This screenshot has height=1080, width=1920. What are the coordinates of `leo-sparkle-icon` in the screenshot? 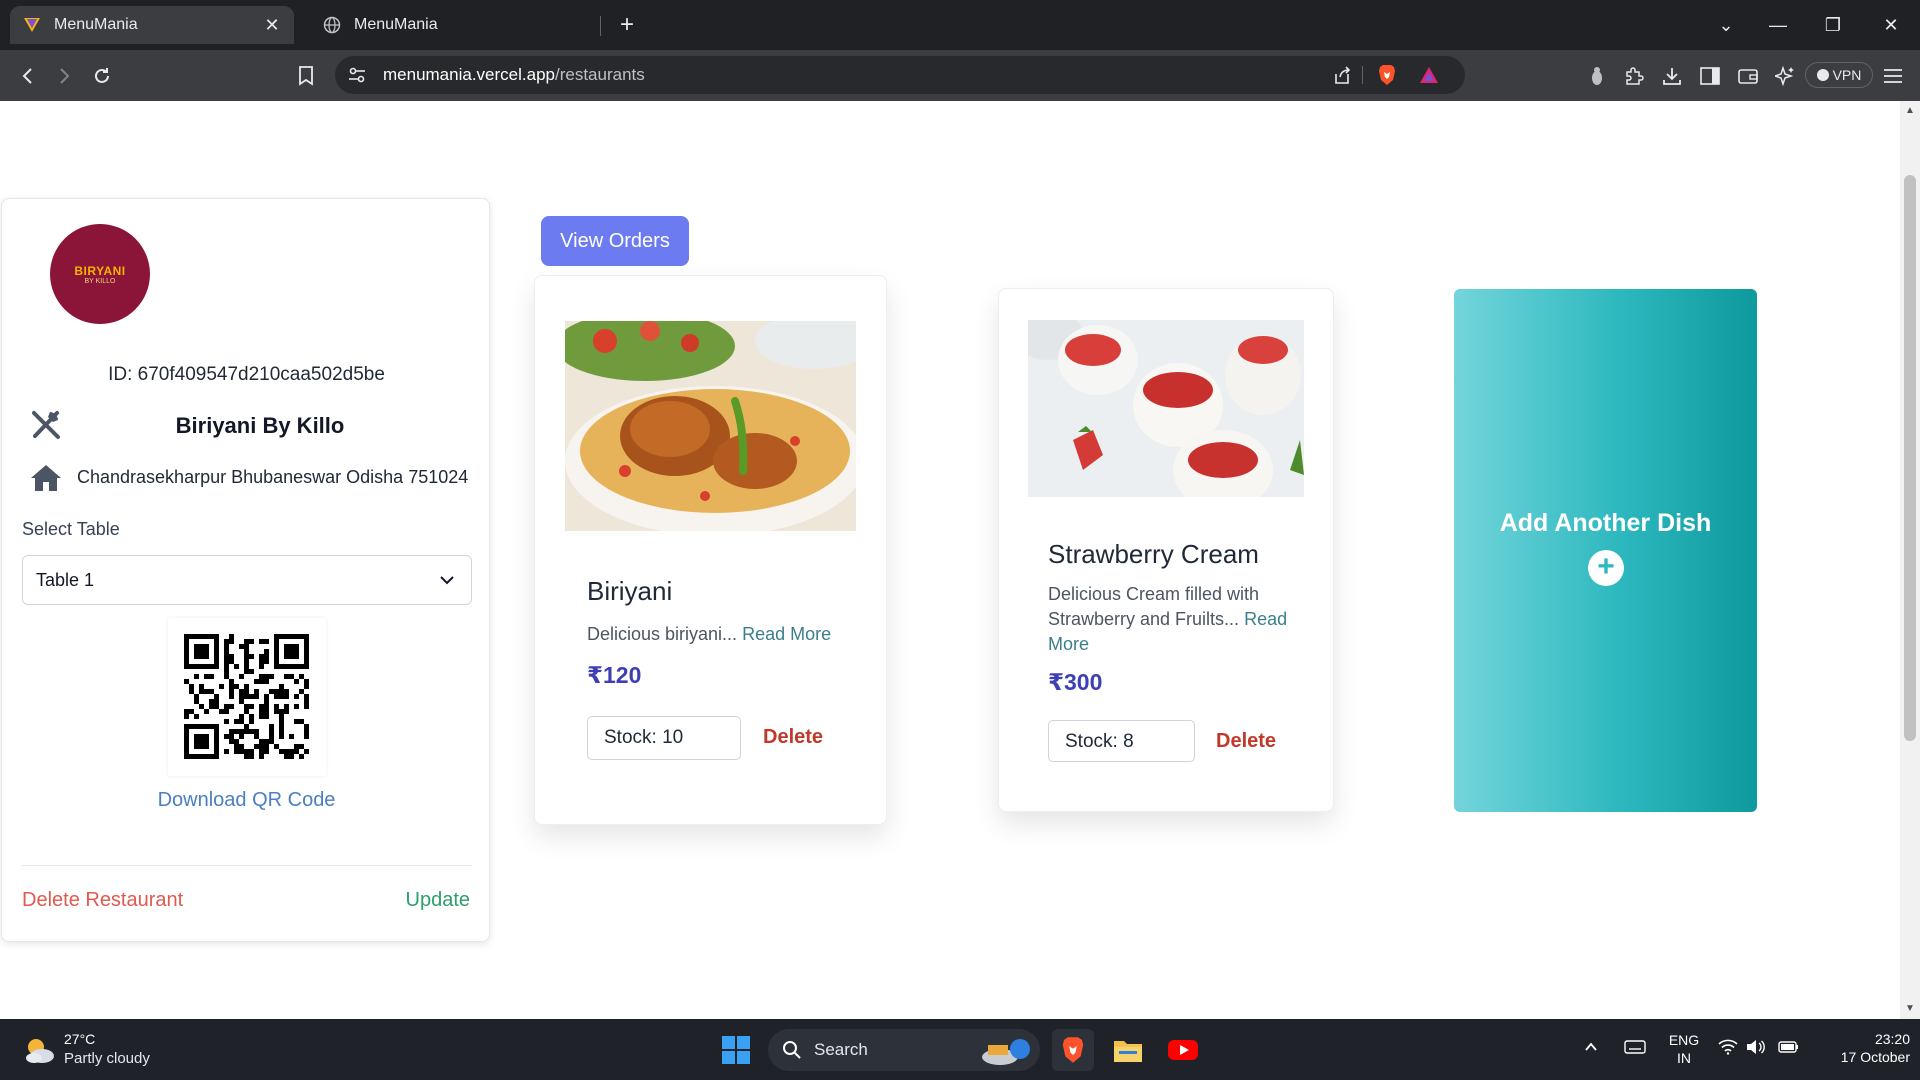 It's located at (1785, 76).